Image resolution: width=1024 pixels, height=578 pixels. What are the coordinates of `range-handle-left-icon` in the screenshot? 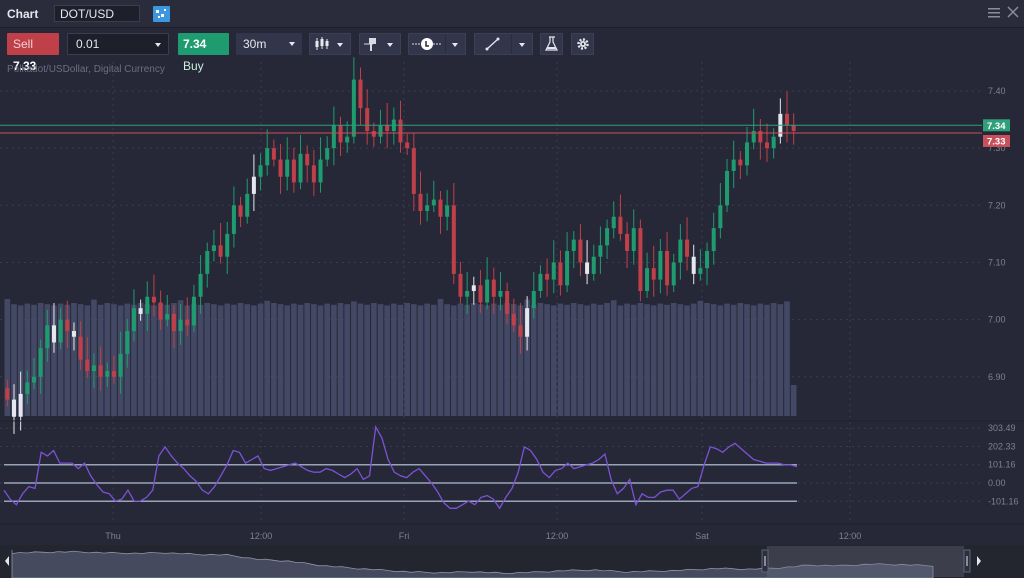 It's located at (765, 561).